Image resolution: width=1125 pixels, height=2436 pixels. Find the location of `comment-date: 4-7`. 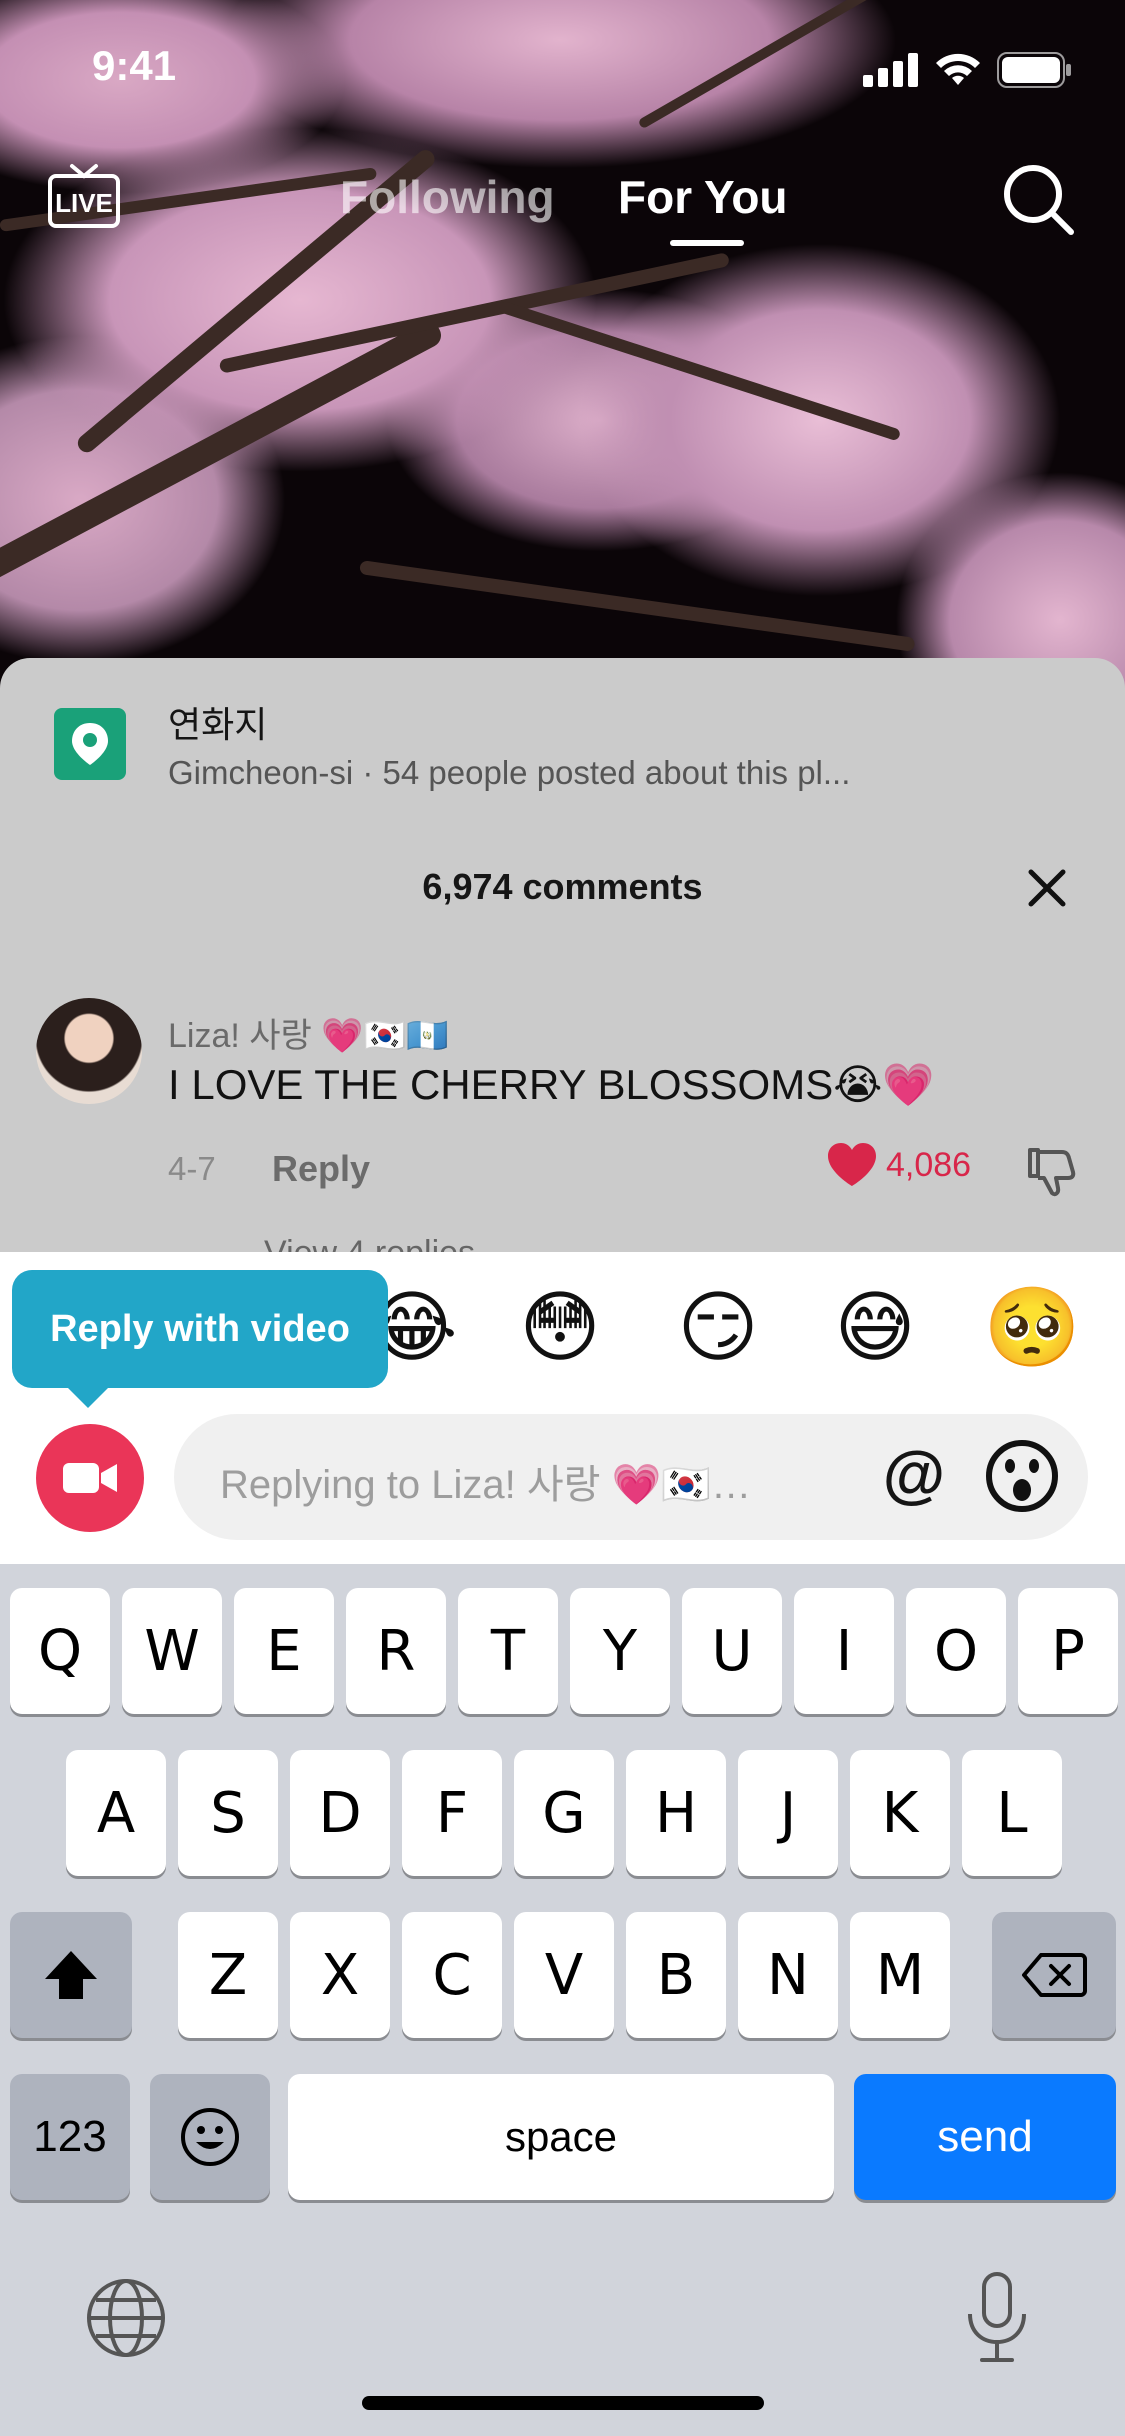

comment-date: 4-7 is located at coordinates (192, 1168).